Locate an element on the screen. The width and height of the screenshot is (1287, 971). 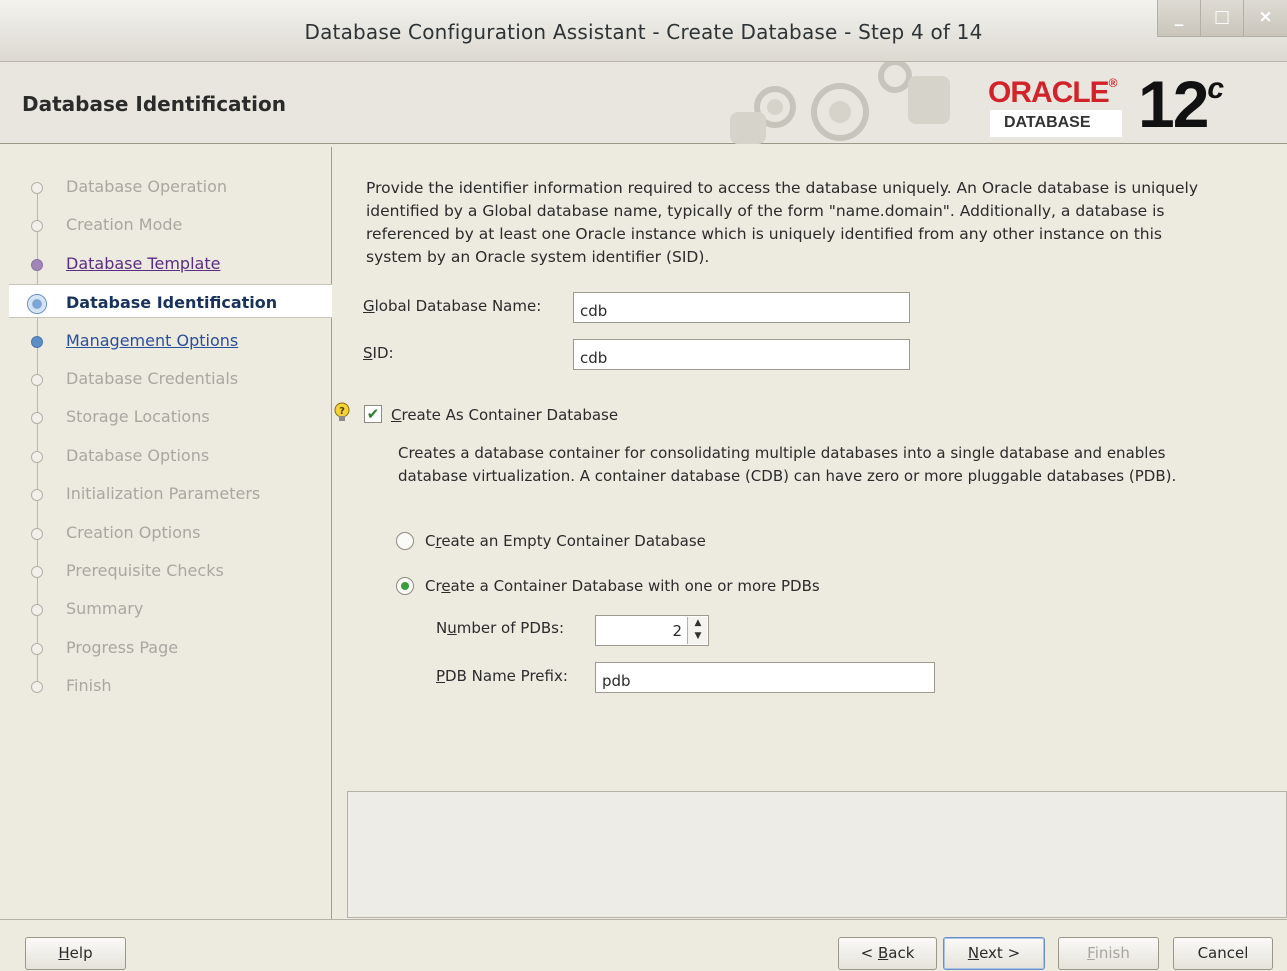
step-label: Creation Options is located at coordinates (133, 532).